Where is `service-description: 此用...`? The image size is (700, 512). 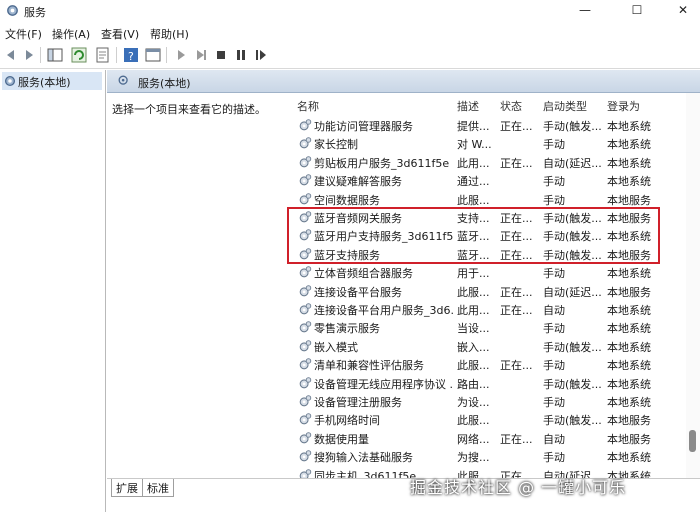 service-description: 此用... is located at coordinates (473, 163).